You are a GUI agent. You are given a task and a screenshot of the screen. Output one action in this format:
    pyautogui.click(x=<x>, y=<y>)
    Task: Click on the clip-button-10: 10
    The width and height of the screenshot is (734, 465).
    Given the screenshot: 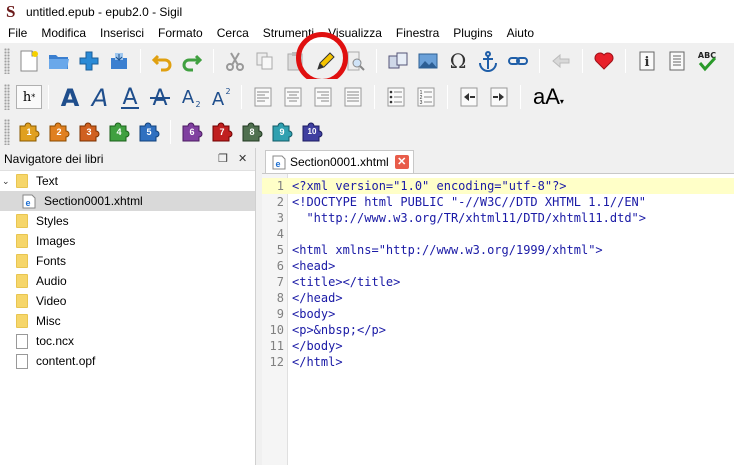 What is the action you would take?
    pyautogui.click(x=312, y=132)
    